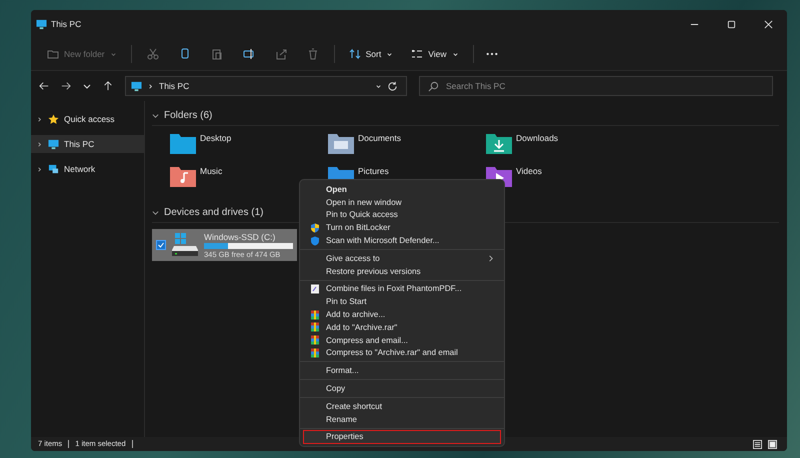 This screenshot has width=800, height=458. Describe the element at coordinates (185, 245) in the screenshot. I see `drive-icon` at that location.